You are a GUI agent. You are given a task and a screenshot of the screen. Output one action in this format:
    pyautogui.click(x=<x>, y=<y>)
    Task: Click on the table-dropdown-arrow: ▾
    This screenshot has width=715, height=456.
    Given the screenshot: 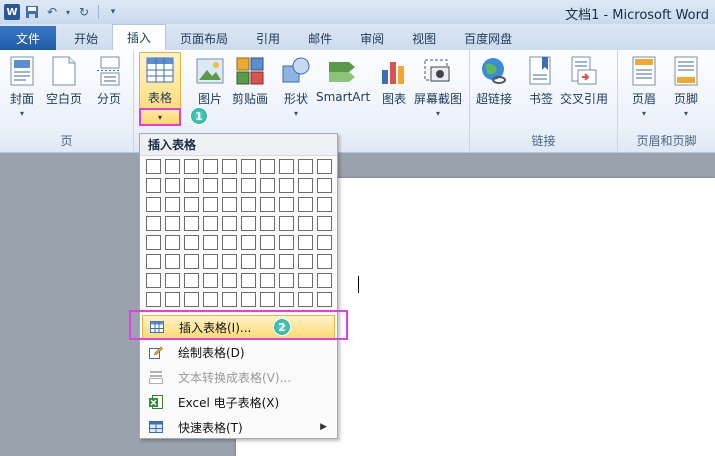 What is the action you would take?
    pyautogui.click(x=160, y=117)
    